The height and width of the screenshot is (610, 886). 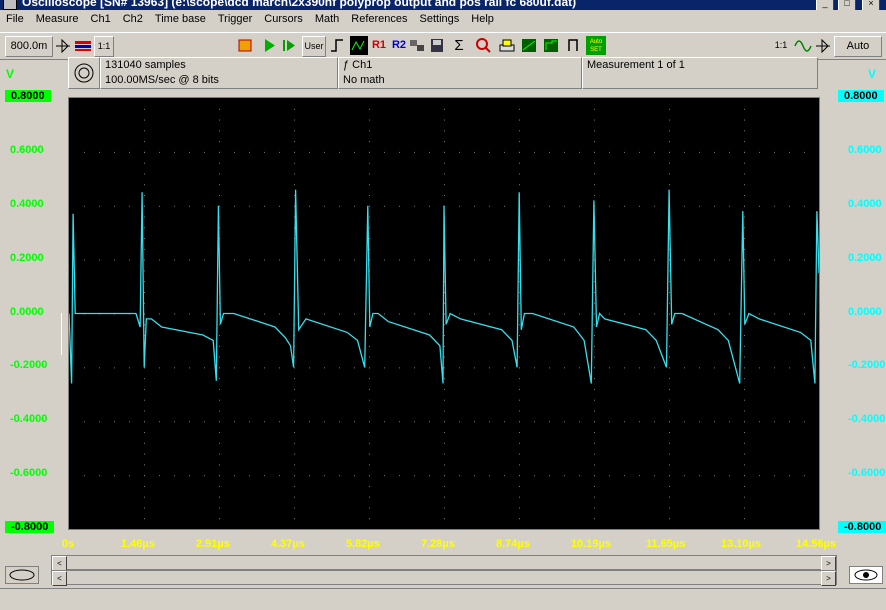 What do you see at coordinates (443, 599) in the screenshot?
I see `status-bar` at bounding box center [443, 599].